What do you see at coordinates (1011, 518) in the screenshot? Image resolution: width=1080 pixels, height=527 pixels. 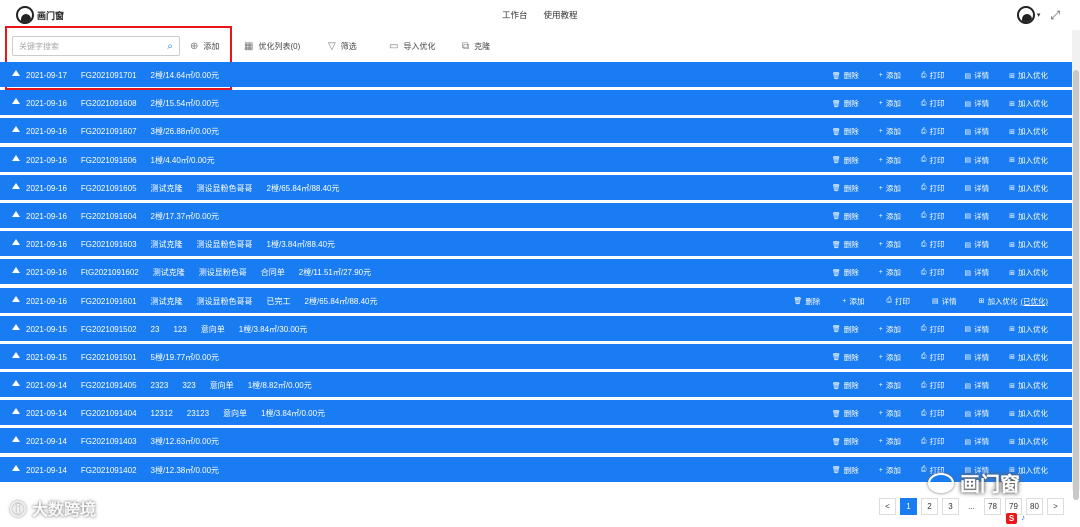 I see `ime-logo-icon: S` at bounding box center [1011, 518].